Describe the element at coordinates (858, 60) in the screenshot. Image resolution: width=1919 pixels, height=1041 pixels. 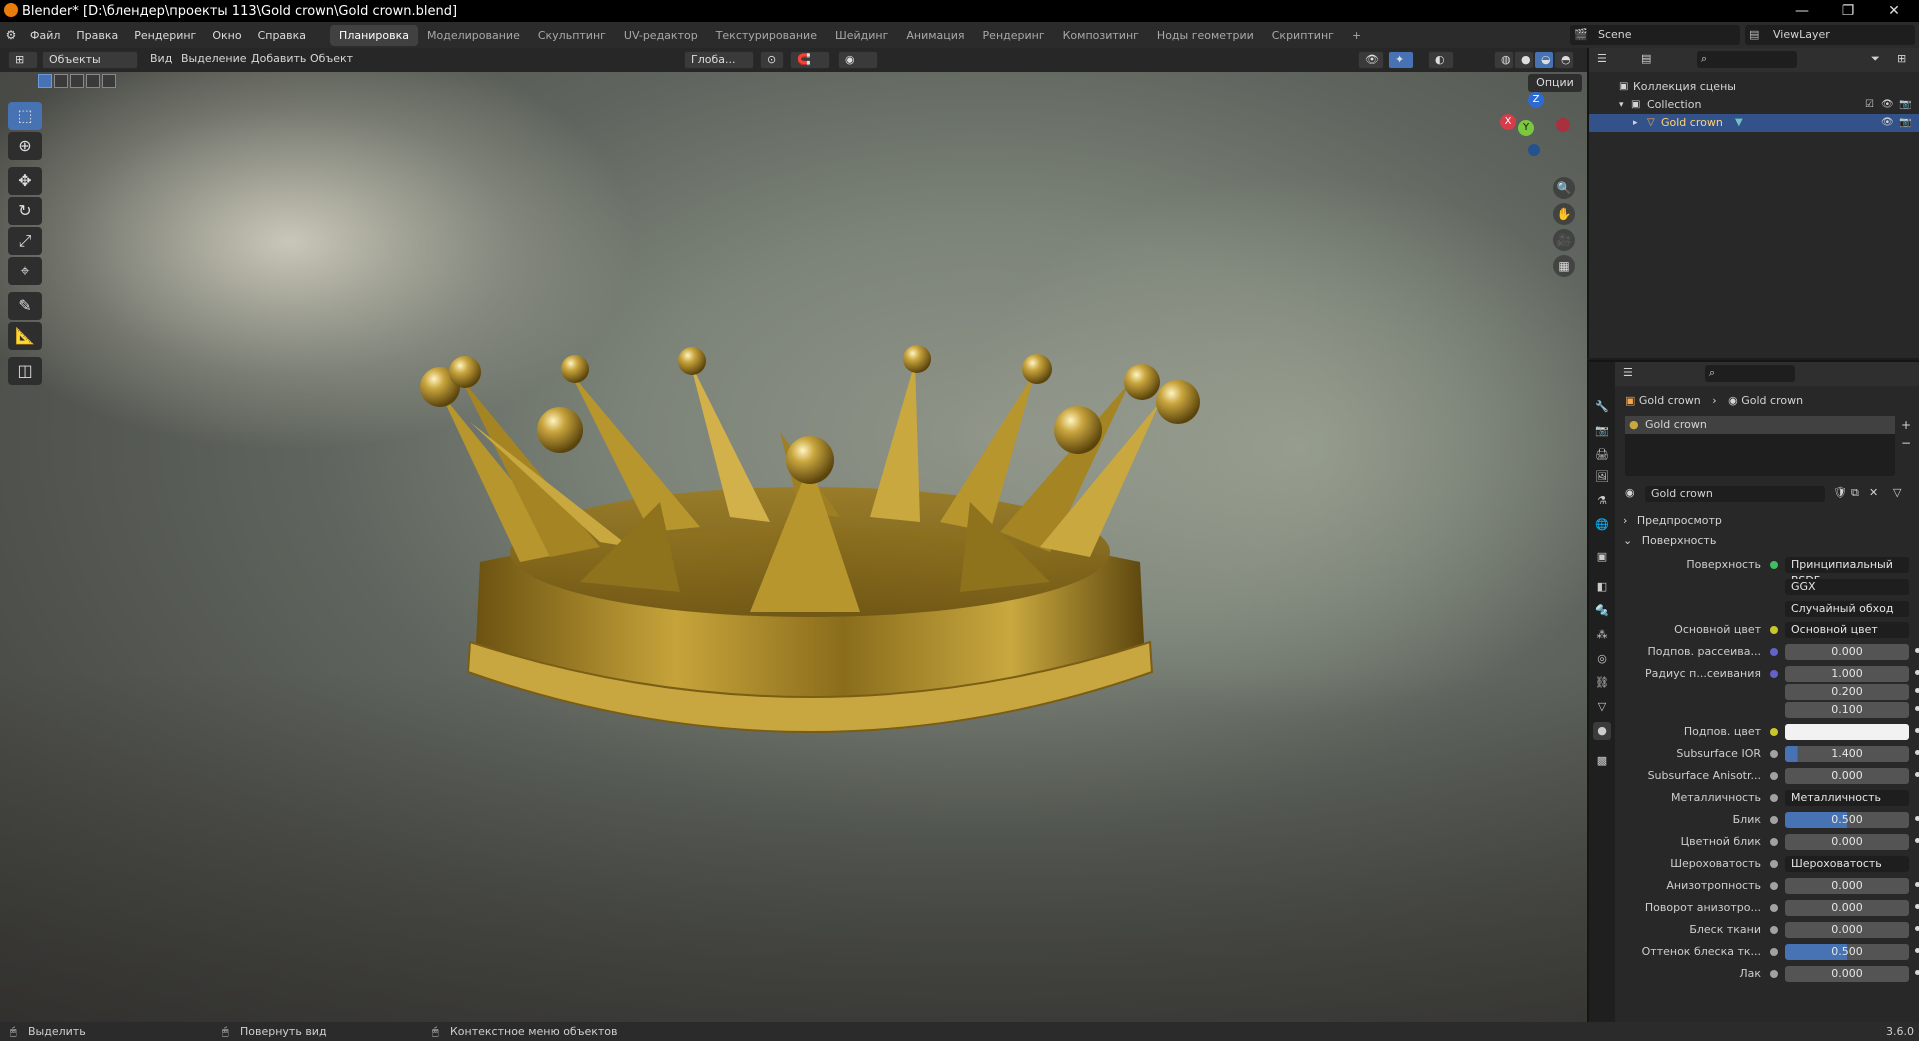
I see `proportional-edit-icon: ◉` at that location.